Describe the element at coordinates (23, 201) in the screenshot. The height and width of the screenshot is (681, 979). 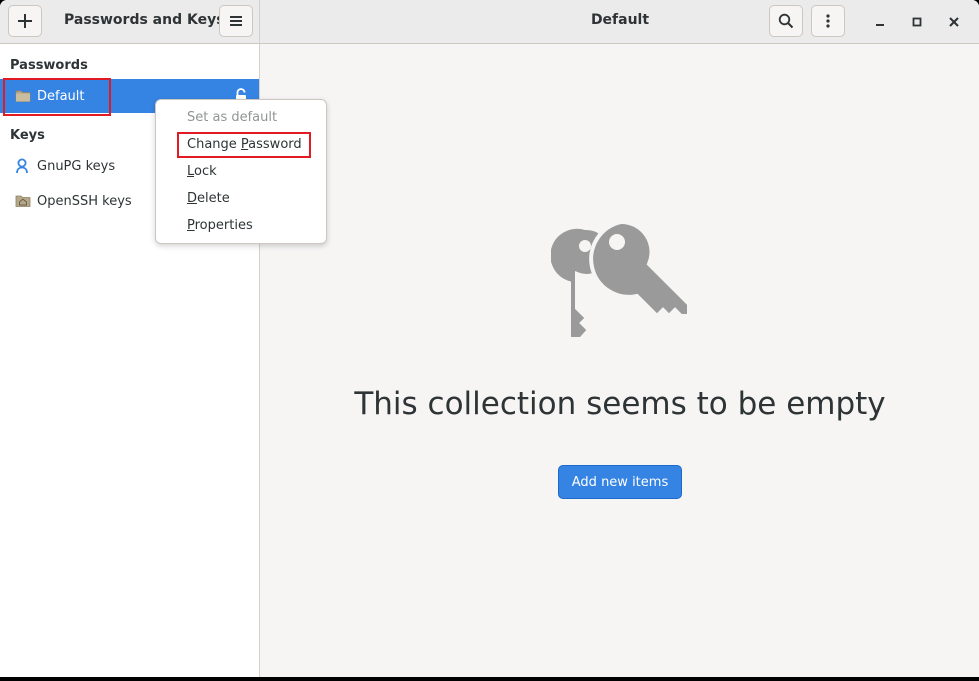
I see `home-folder-icon` at that location.